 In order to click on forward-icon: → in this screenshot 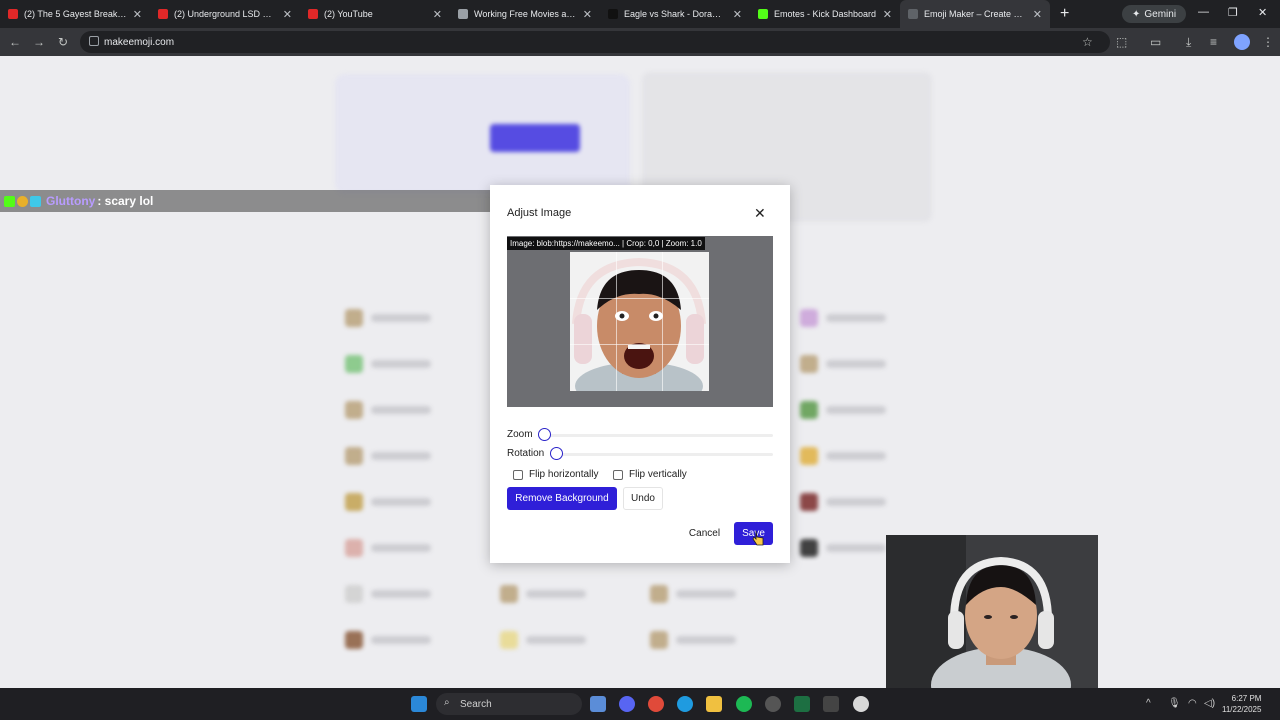, I will do `click(39, 42)`.